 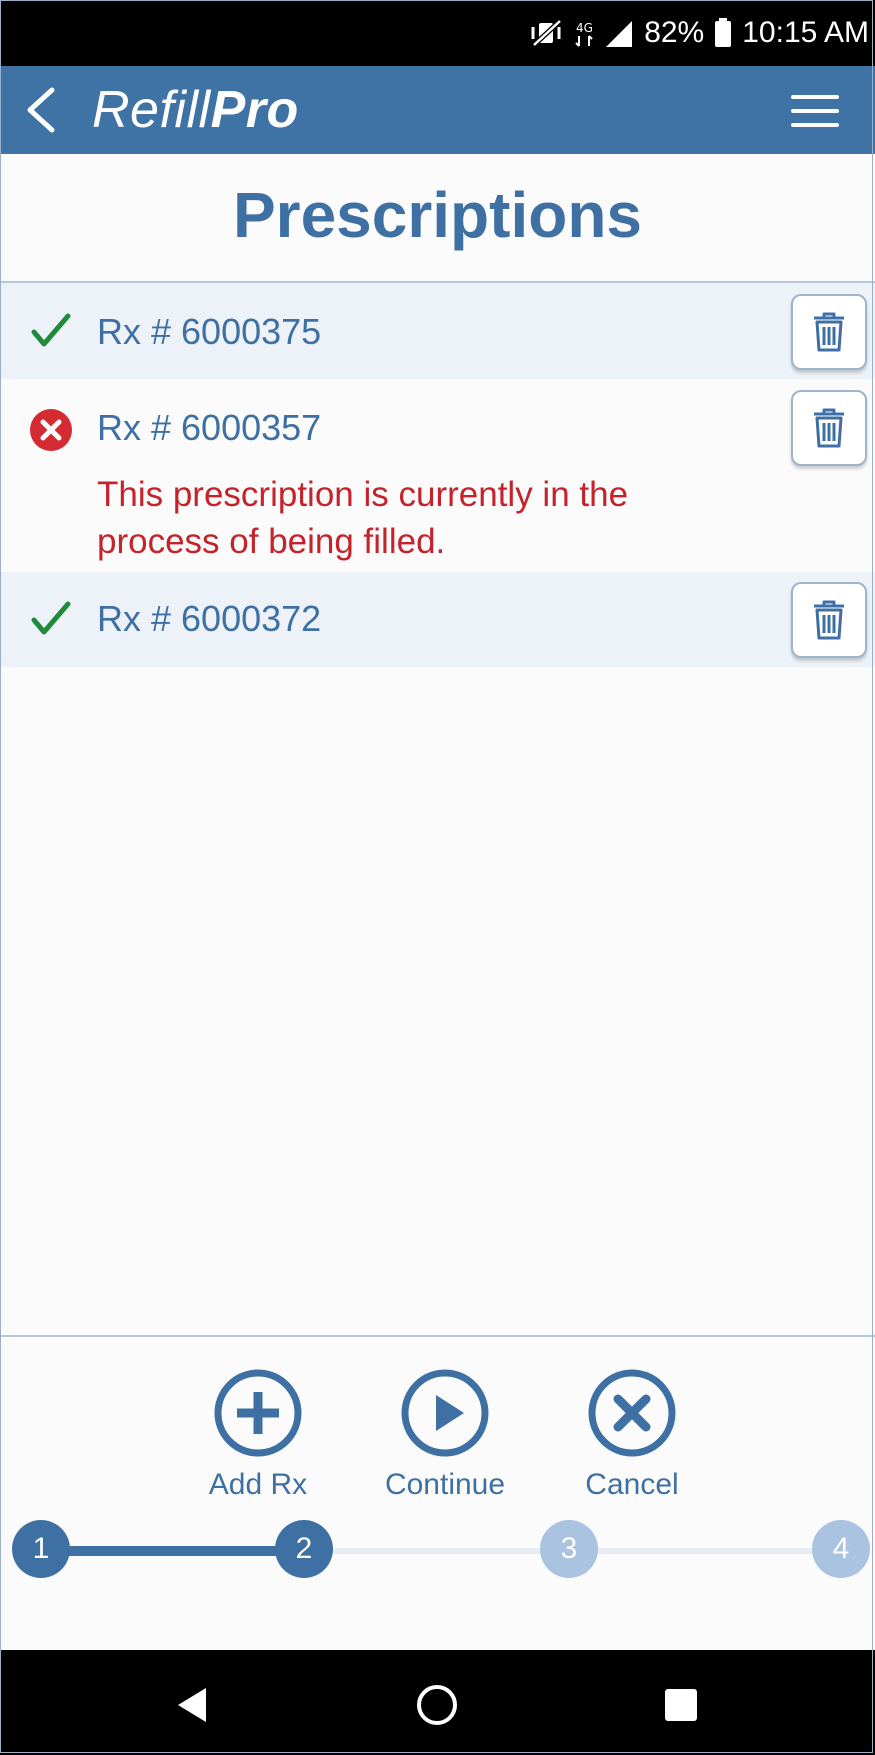 What do you see at coordinates (151, 110) in the screenshot?
I see `brand-light: Refill` at bounding box center [151, 110].